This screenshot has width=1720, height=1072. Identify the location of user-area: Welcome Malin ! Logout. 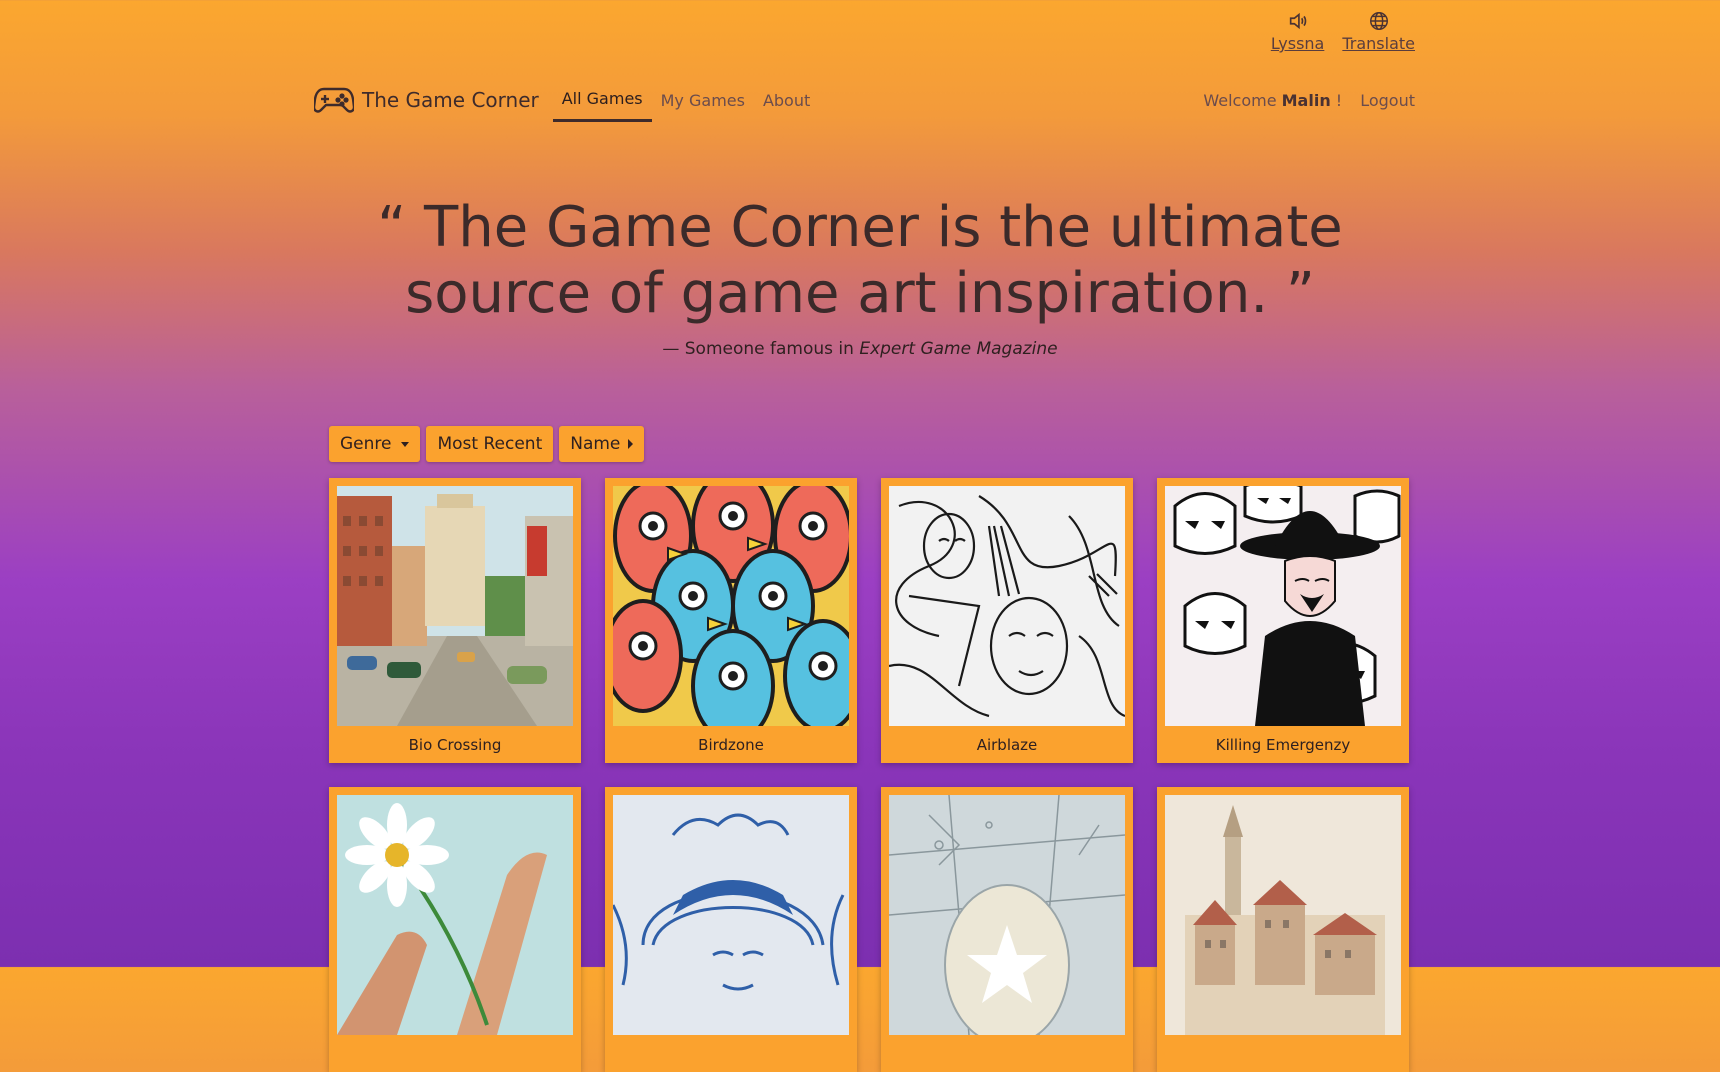
(1309, 100).